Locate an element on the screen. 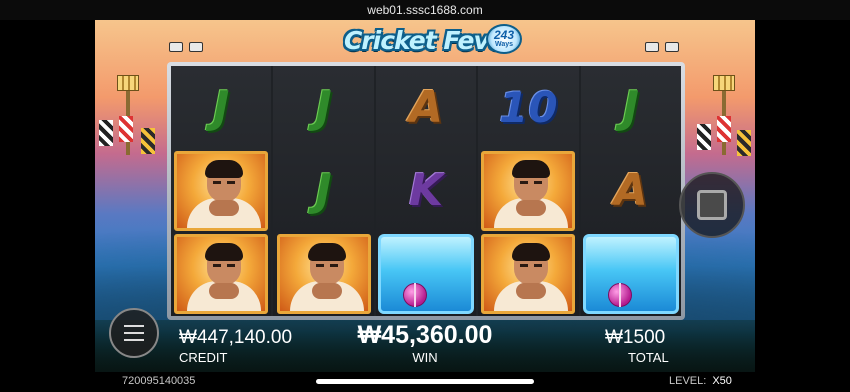 The width and height of the screenshot is (850, 392). footer-bar: 720095140035 LEVEL: X50 is located at coordinates (425, 382).